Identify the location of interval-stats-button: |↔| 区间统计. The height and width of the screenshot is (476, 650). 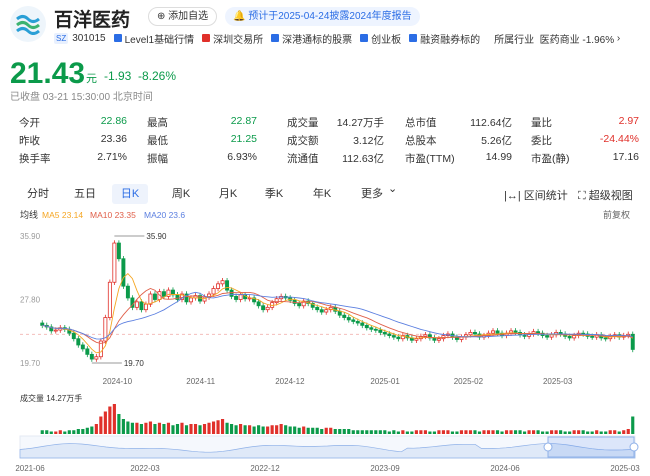
(536, 195).